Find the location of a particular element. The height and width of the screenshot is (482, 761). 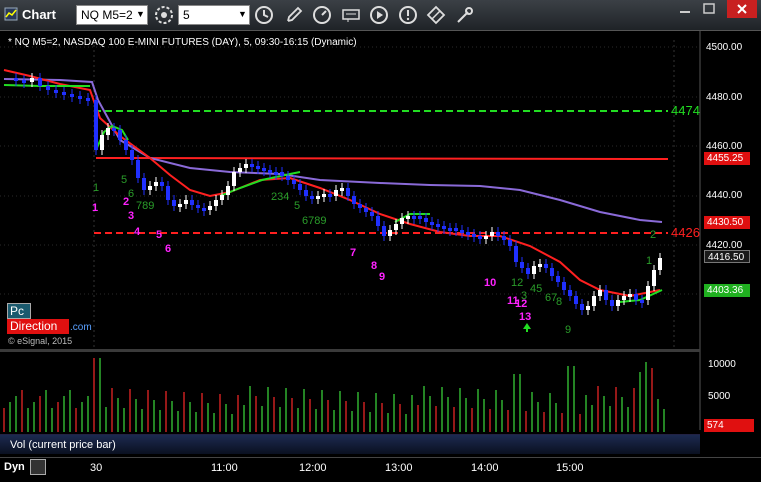

level-4426-label: 4426 is located at coordinates (685, 232).